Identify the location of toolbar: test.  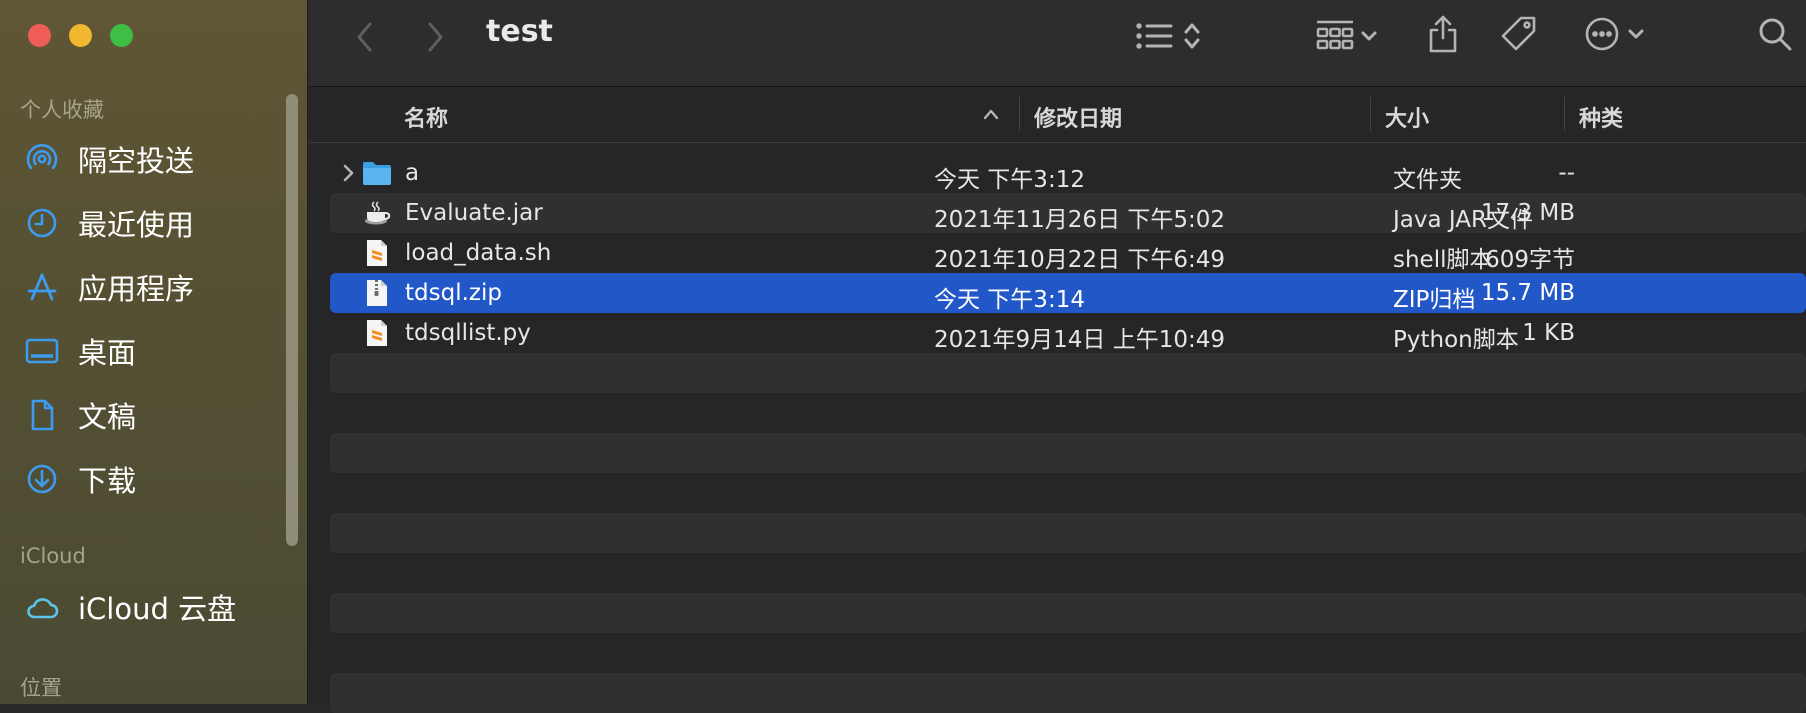
(1057, 43).